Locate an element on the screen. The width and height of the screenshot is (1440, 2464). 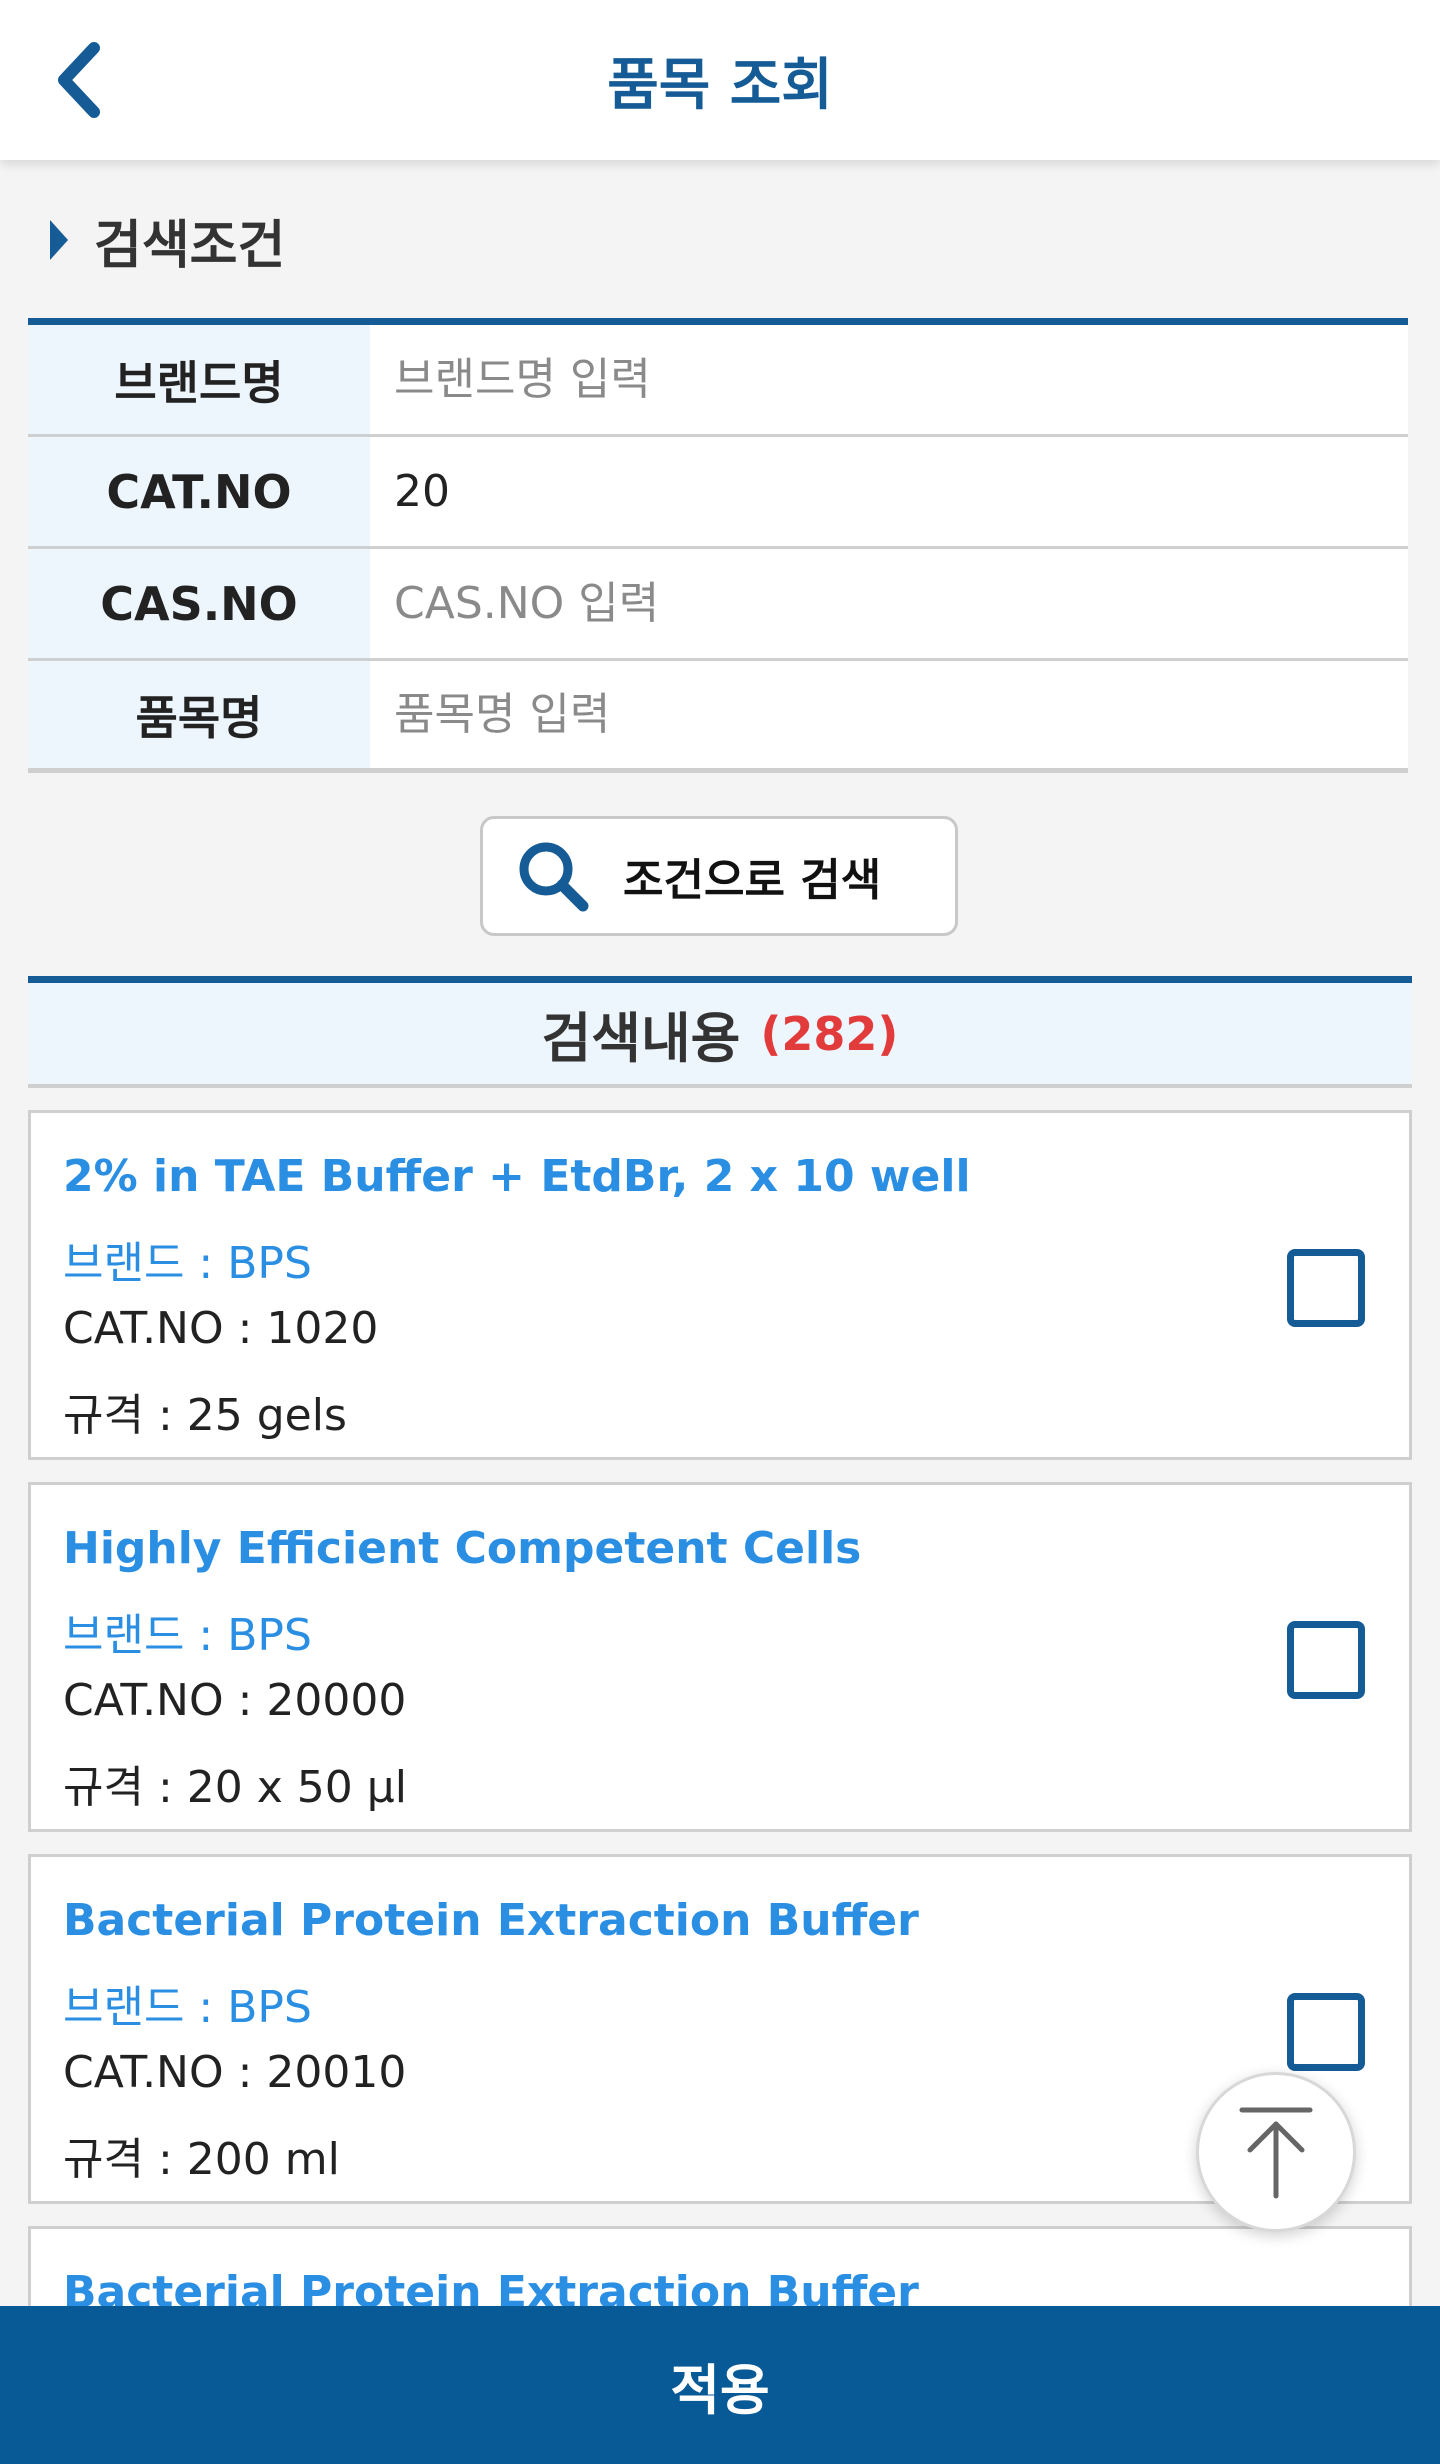
item-cat-no: CAT.NO : 1020 is located at coordinates (221, 1328).